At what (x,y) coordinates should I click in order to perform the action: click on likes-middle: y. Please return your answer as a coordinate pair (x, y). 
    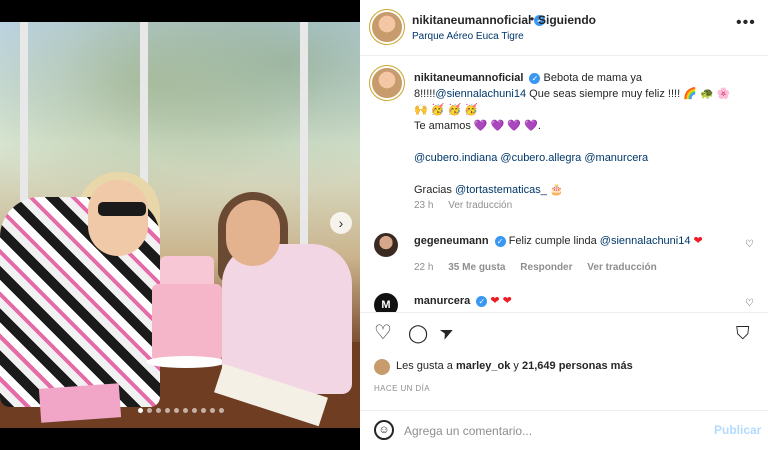
    Looking at the image, I should click on (516, 366).